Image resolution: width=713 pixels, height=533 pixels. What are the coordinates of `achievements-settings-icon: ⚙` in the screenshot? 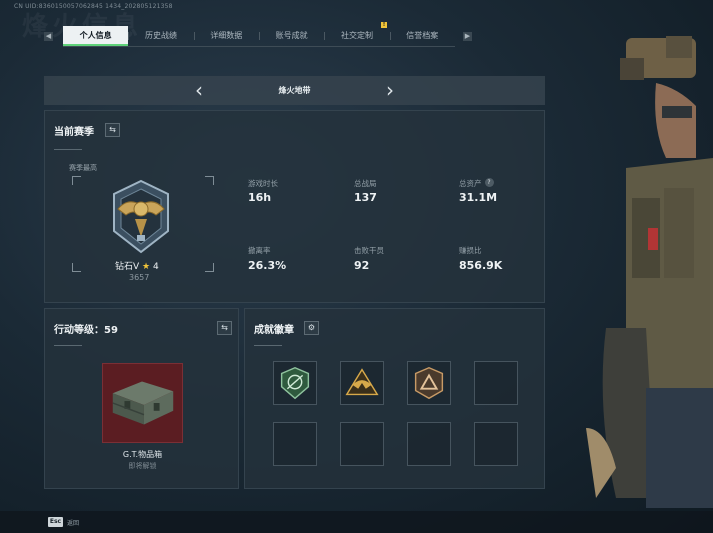 It's located at (311, 328).